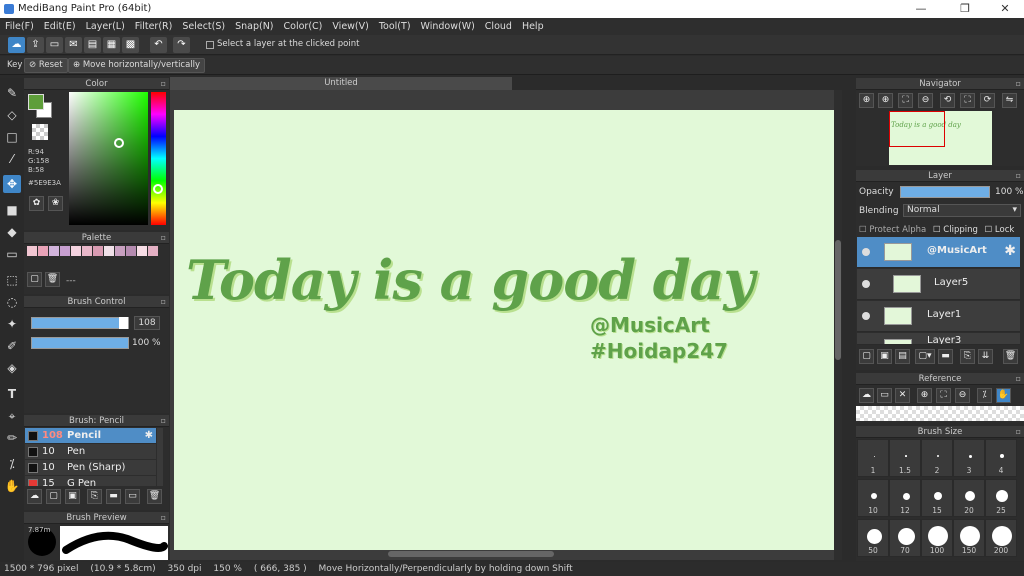  What do you see at coordinates (12, 115) in the screenshot?
I see `eraser-tool-icon: ◇` at bounding box center [12, 115].